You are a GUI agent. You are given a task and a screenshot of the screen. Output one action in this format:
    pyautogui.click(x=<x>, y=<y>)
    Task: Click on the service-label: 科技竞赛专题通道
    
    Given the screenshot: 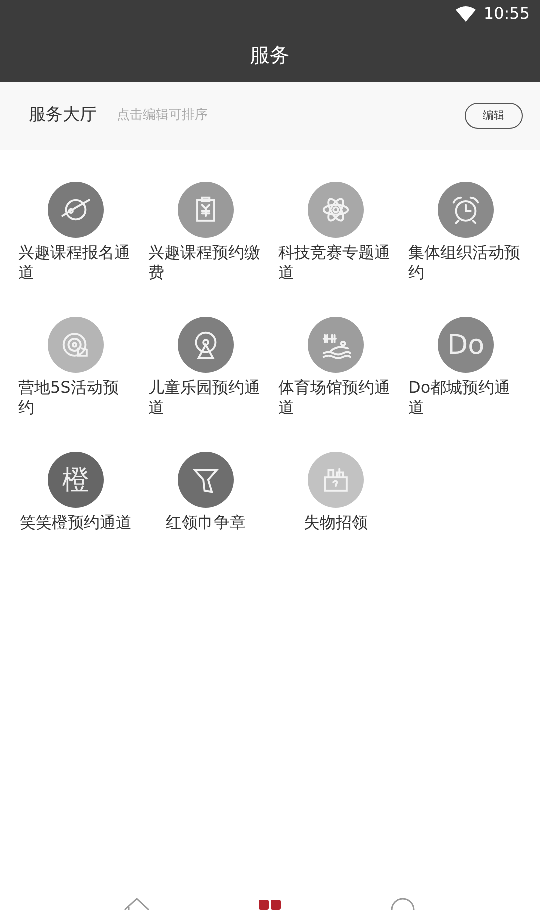 What is the action you would take?
    pyautogui.click(x=336, y=263)
    